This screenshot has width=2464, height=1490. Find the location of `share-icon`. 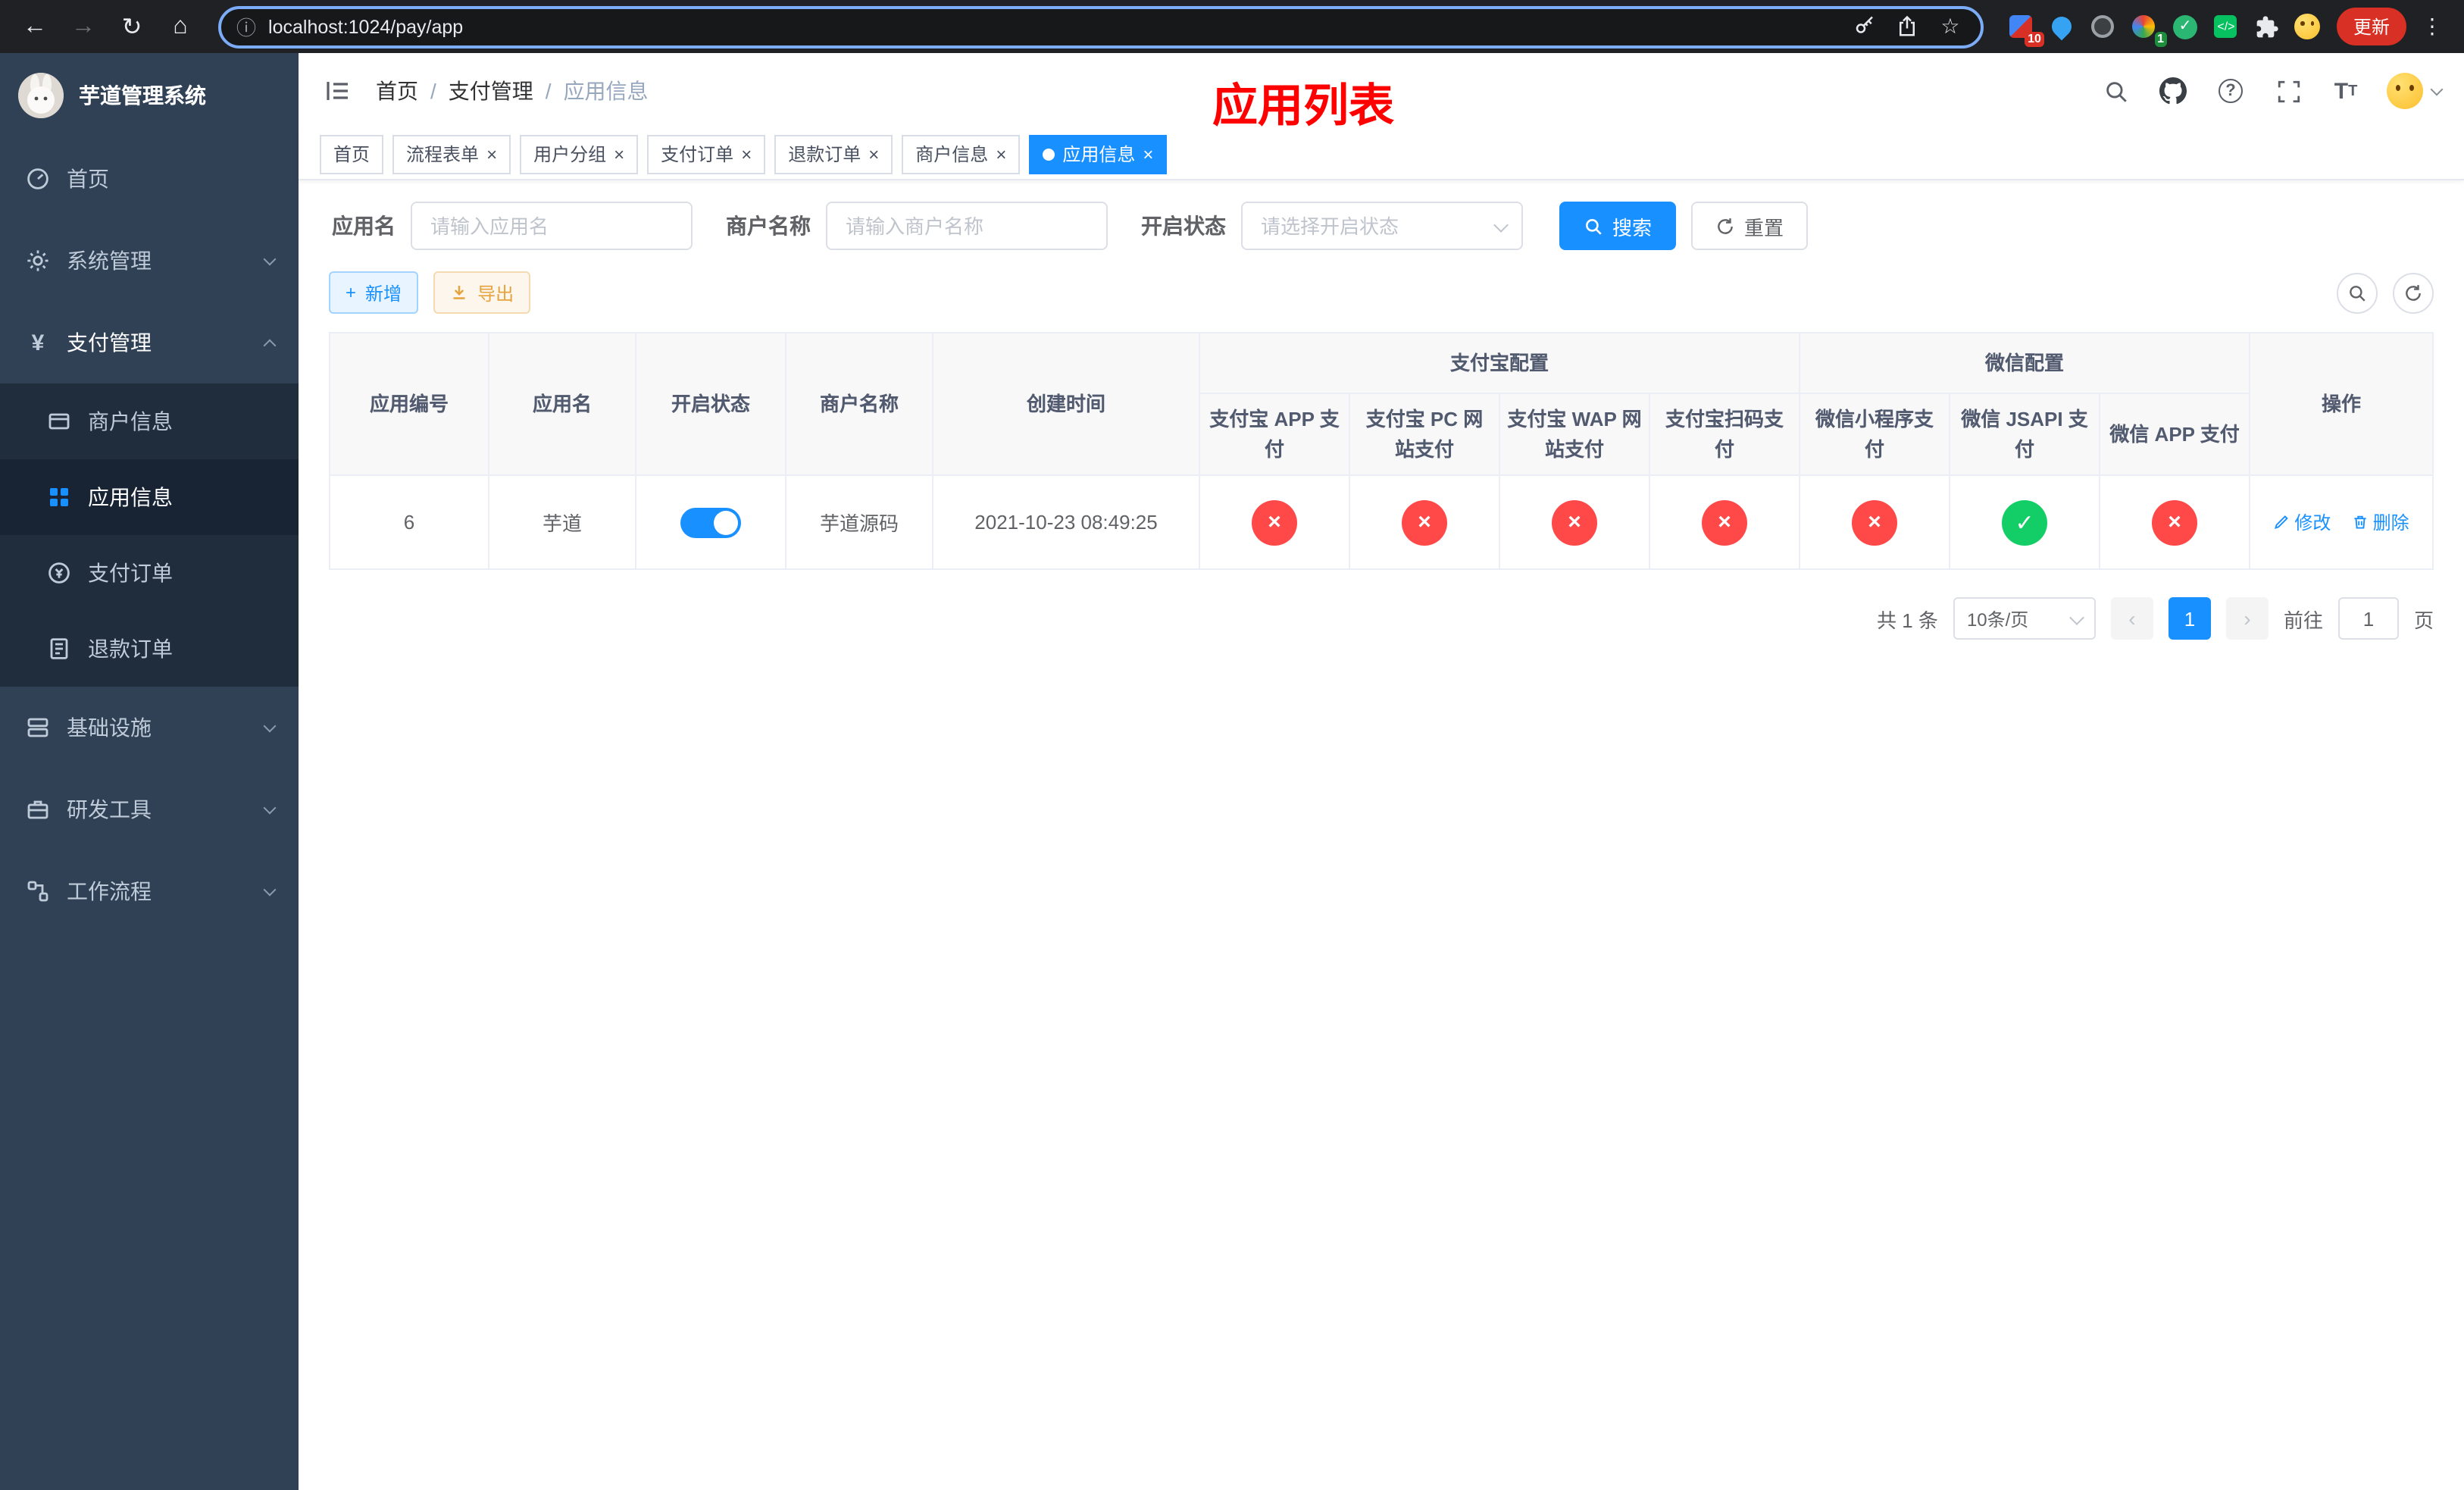

share-icon is located at coordinates (1908, 27).